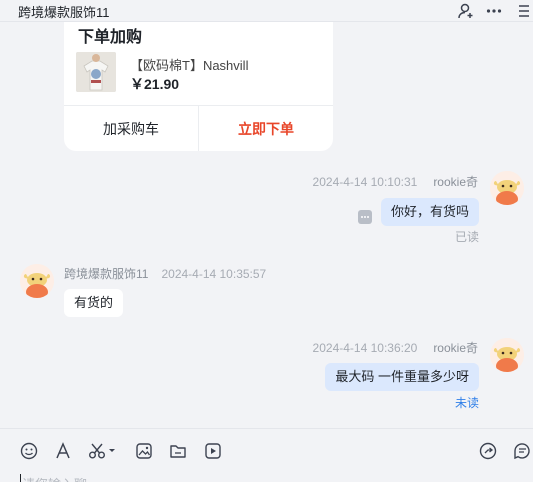 The height and width of the screenshot is (482, 533). I want to click on video-icon, so click(213, 451).